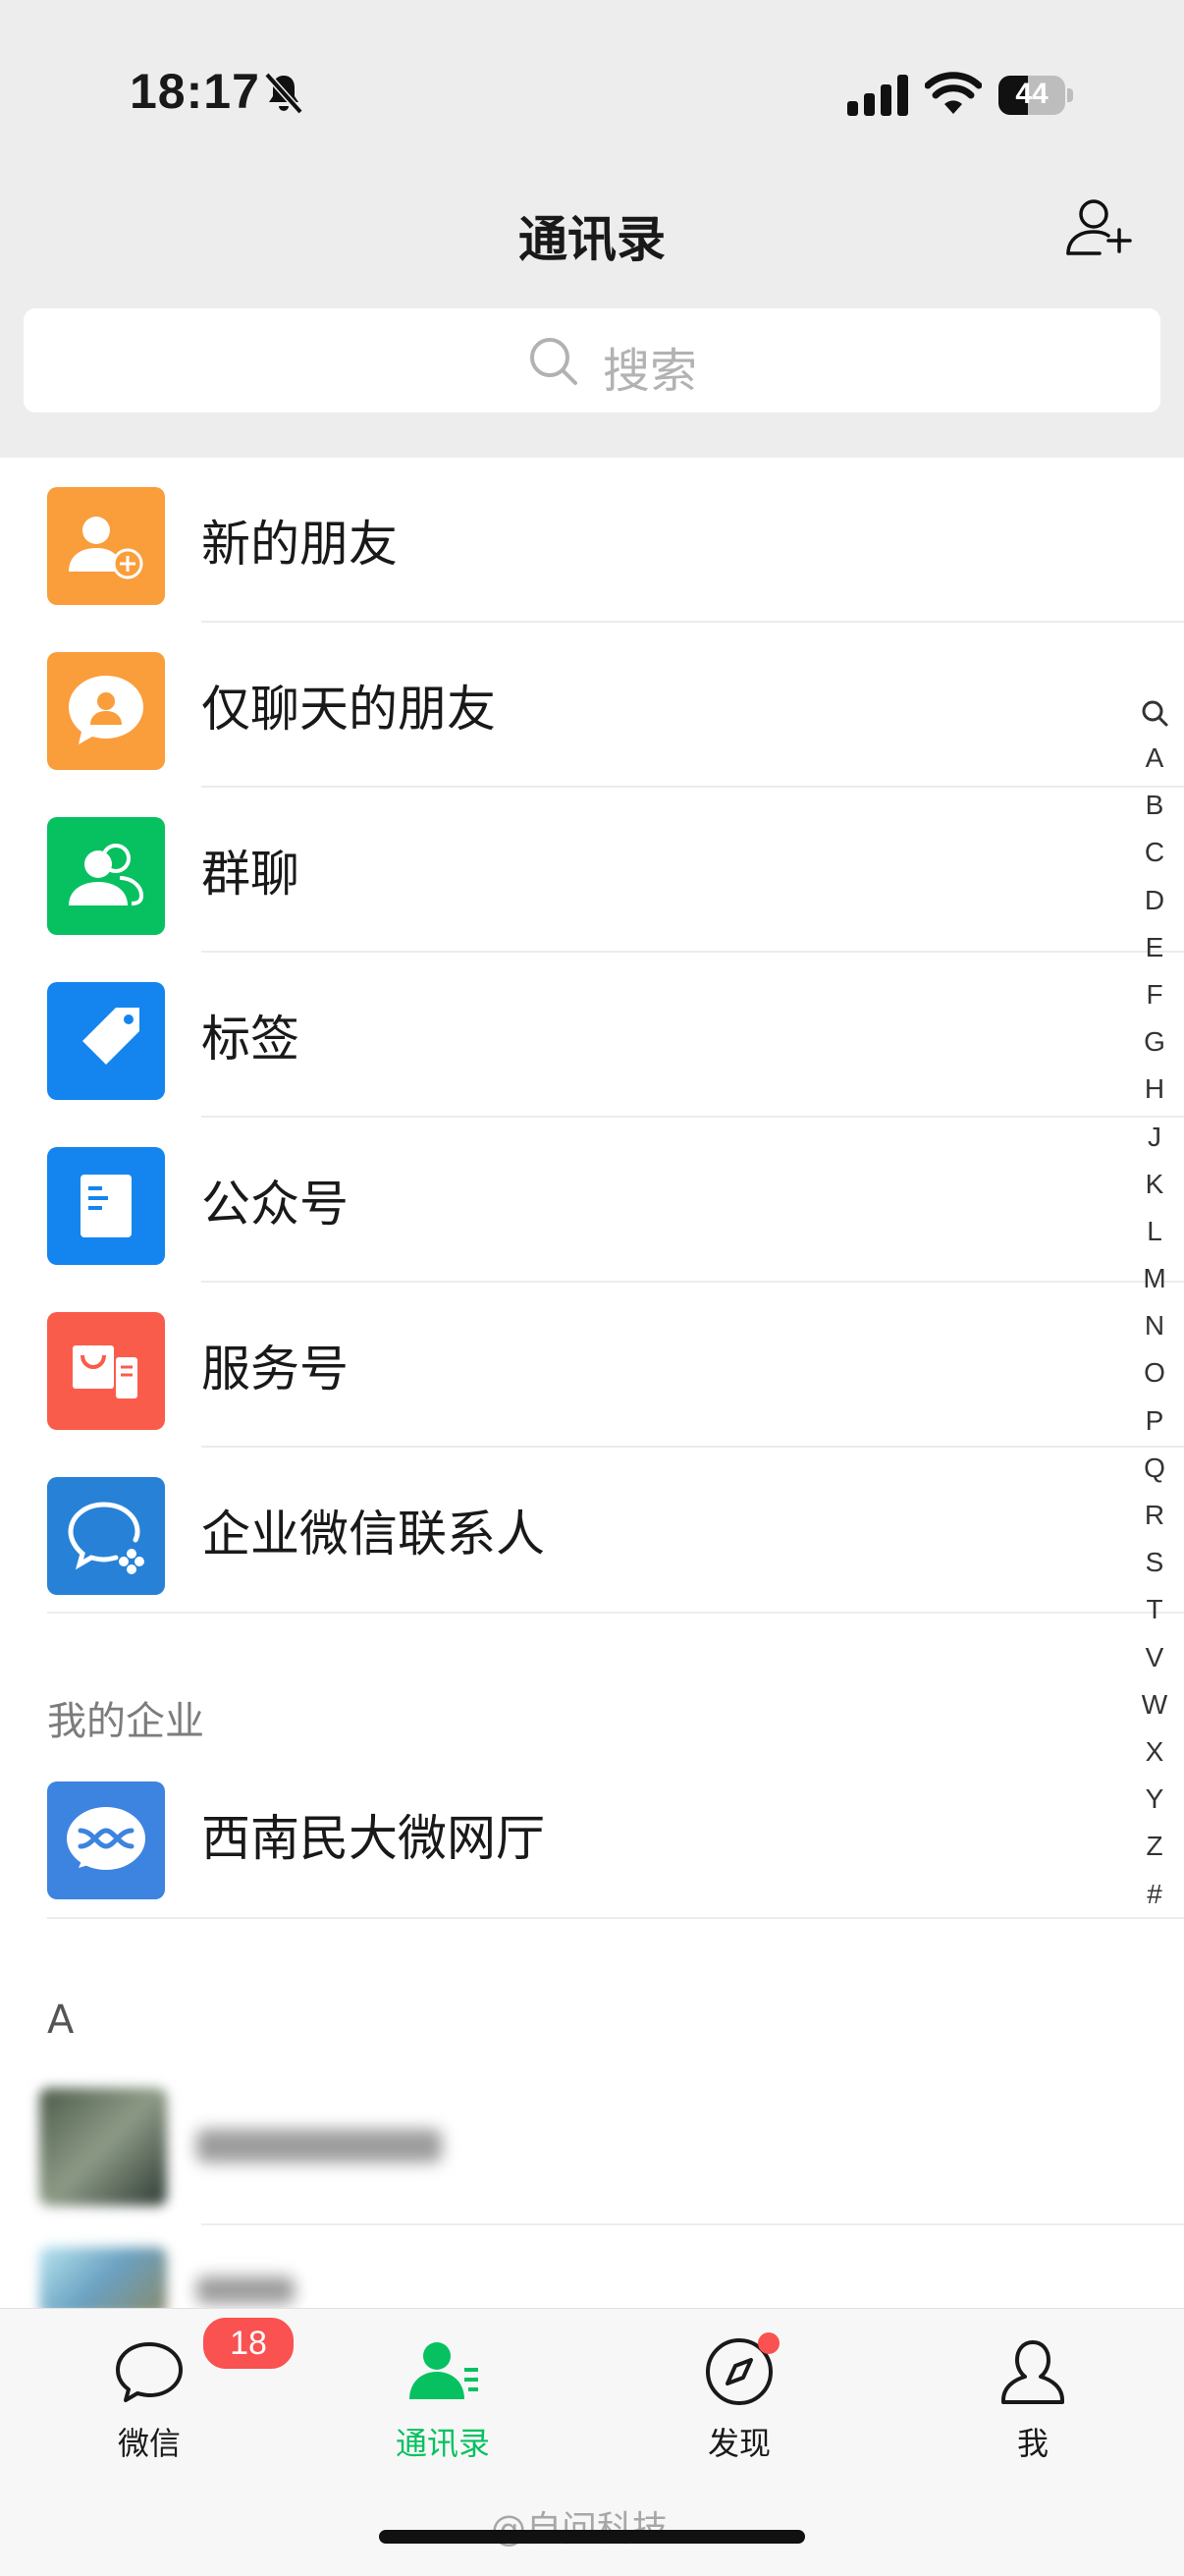  Describe the element at coordinates (1032, 94) in the screenshot. I see `battery-percent: 44` at that location.